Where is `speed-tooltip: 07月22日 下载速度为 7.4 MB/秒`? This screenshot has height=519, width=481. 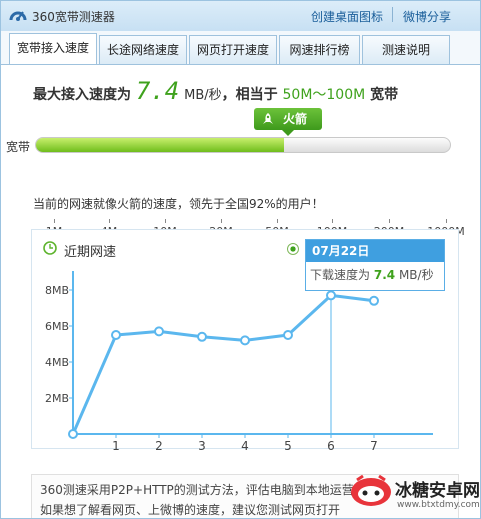 speed-tooltip: 07月22日 下载速度为 7.4 MB/秒 is located at coordinates (375, 265).